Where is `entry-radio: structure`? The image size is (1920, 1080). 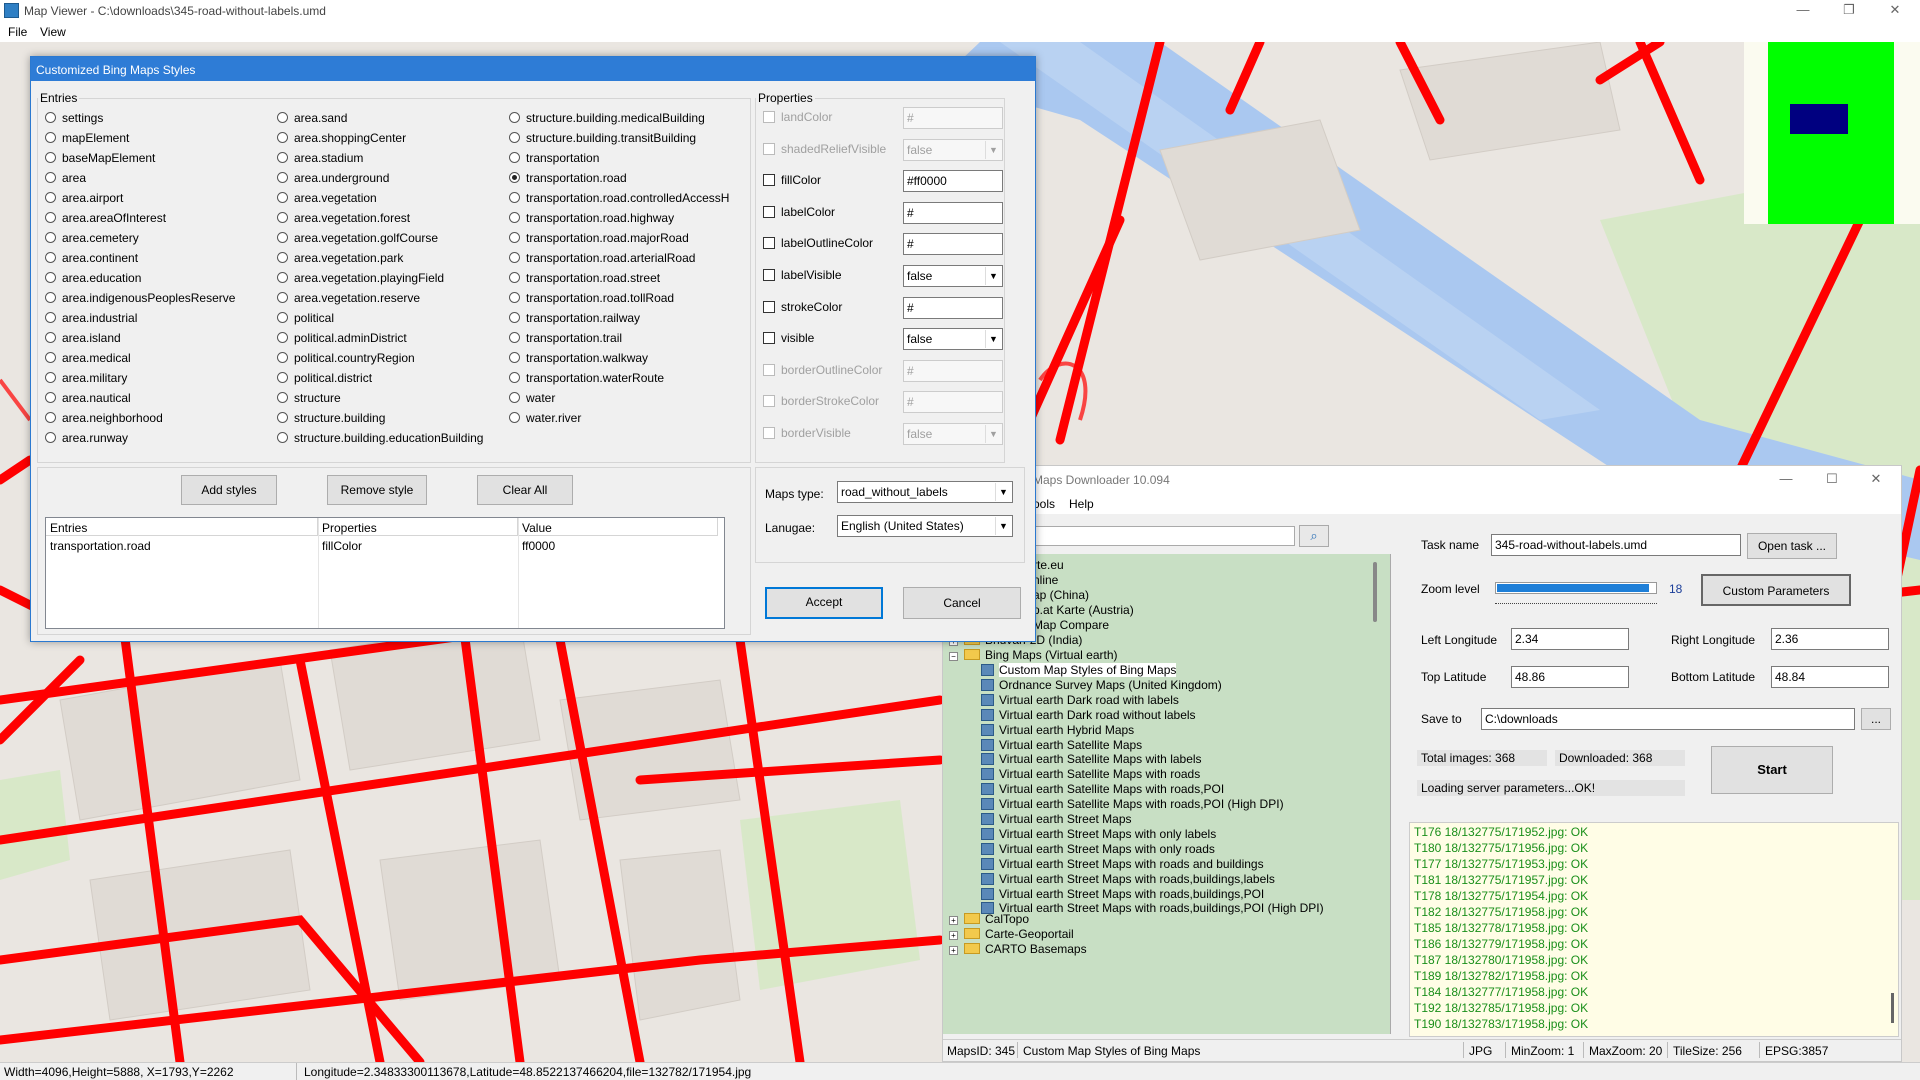 entry-radio: structure is located at coordinates (309, 399).